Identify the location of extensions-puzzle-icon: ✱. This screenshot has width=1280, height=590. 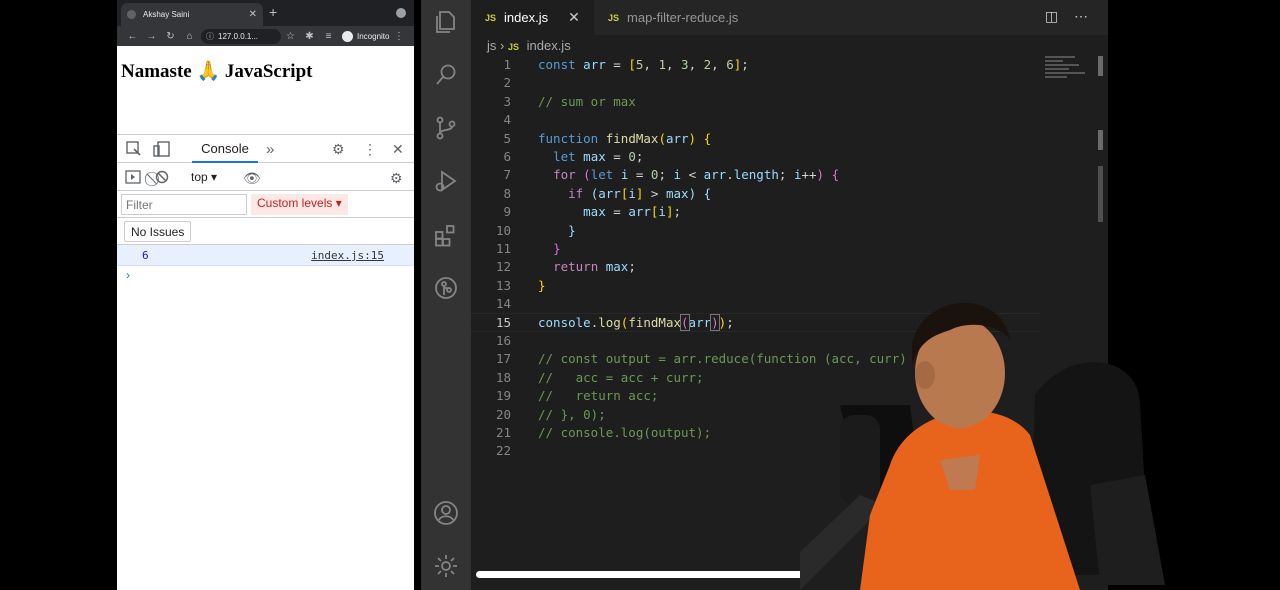
(309, 36).